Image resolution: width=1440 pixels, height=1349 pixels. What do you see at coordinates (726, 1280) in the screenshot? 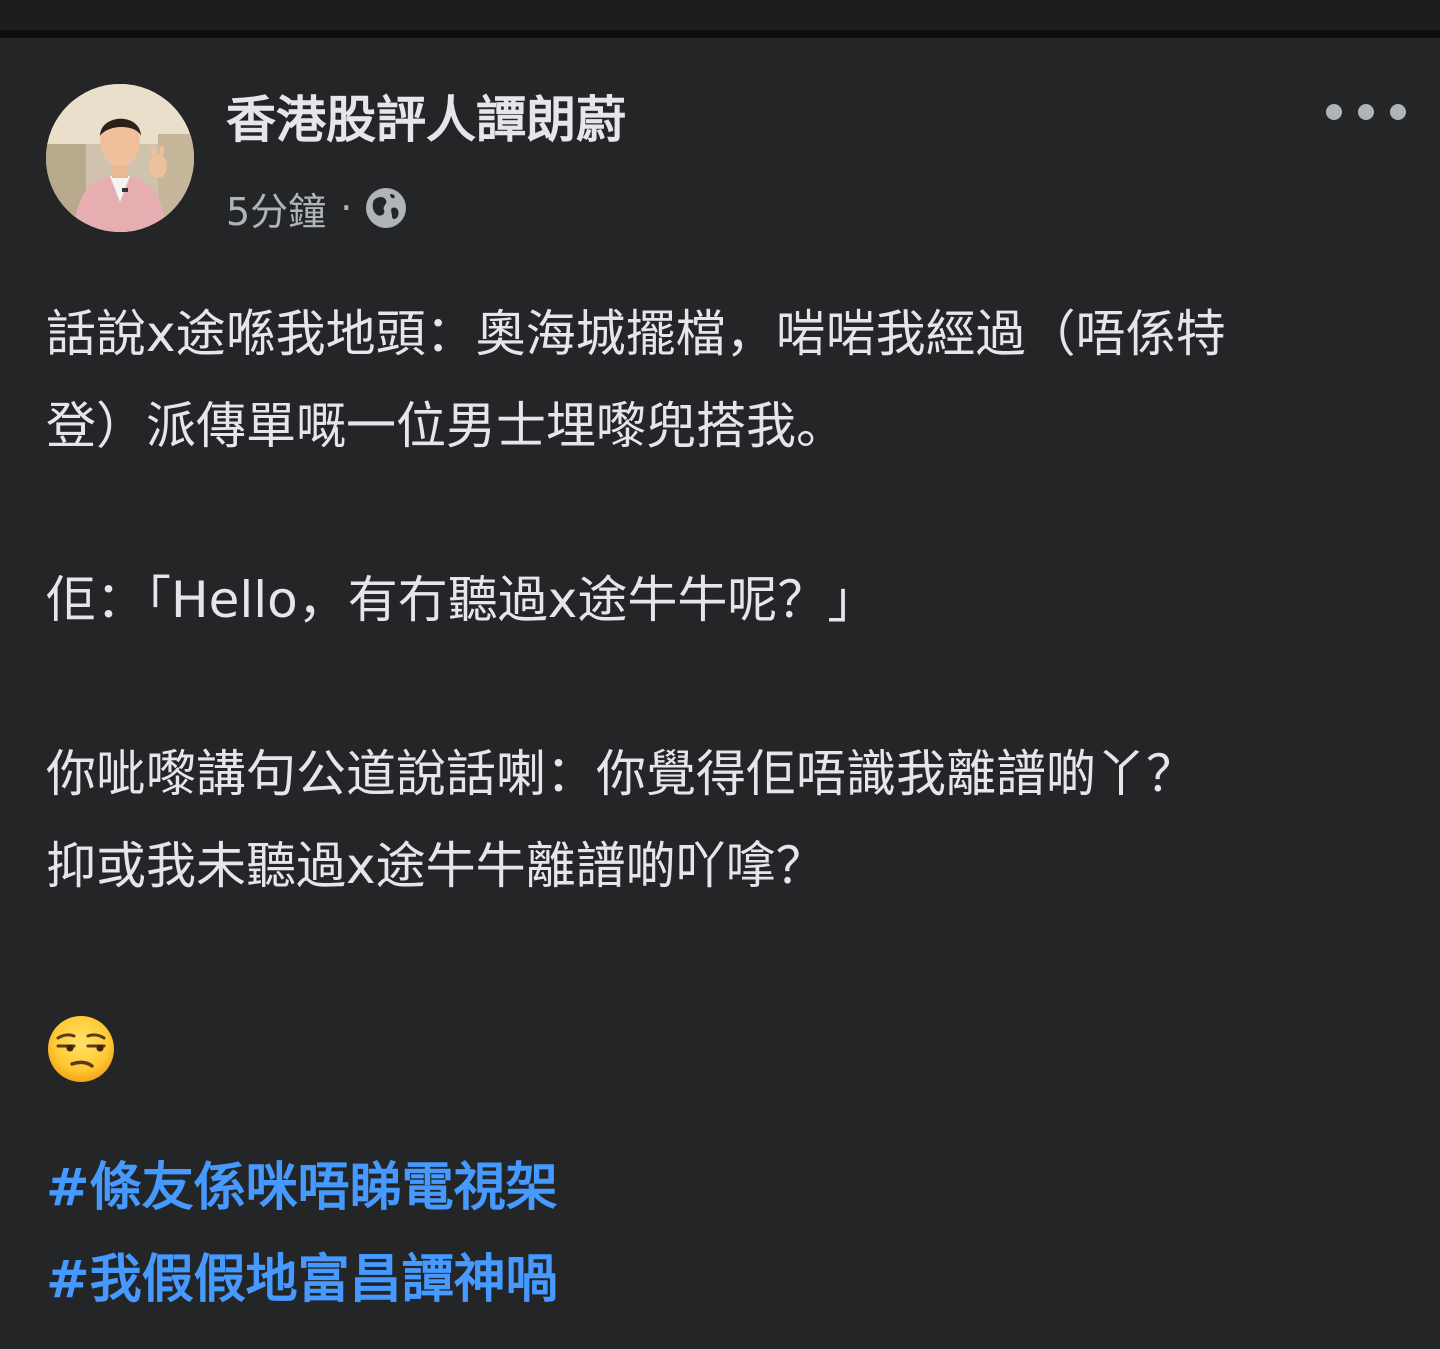
I see `hashtag-link: #我假假地富昌譚神喎` at bounding box center [726, 1280].